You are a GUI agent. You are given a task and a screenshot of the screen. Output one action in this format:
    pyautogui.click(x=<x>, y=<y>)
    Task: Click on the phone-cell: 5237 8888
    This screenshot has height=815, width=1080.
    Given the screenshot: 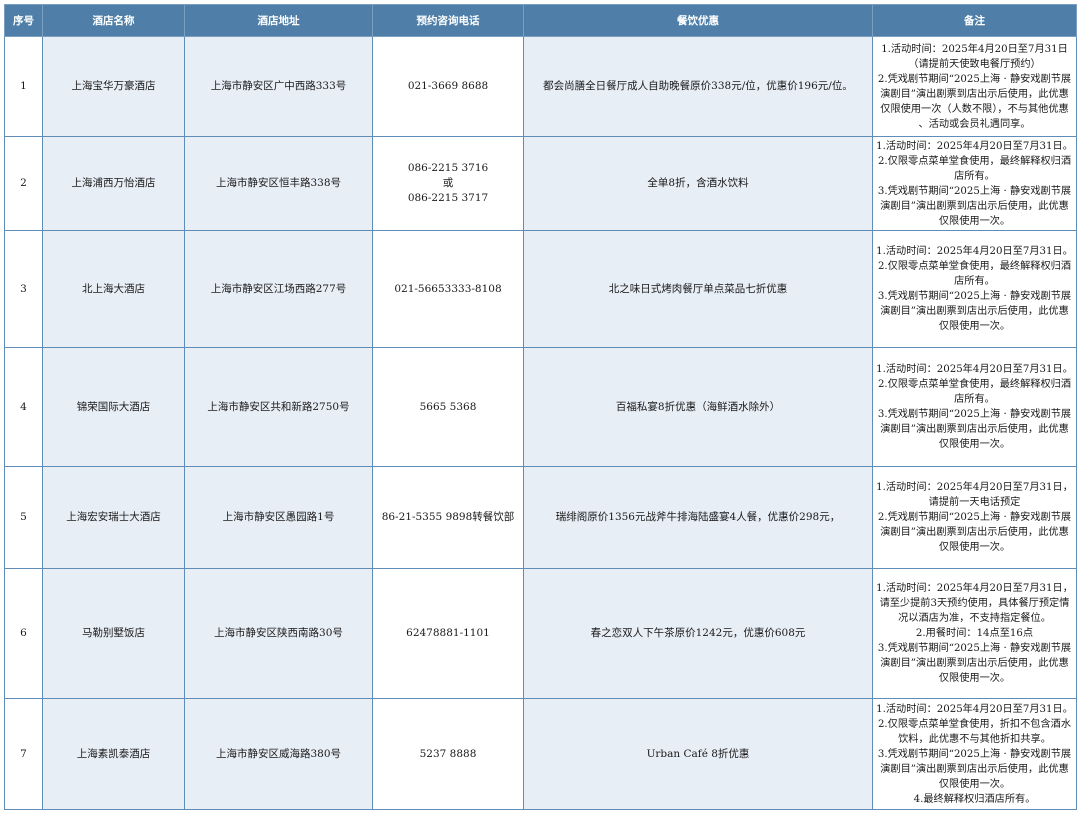 What is the action you would take?
    pyautogui.click(x=448, y=754)
    